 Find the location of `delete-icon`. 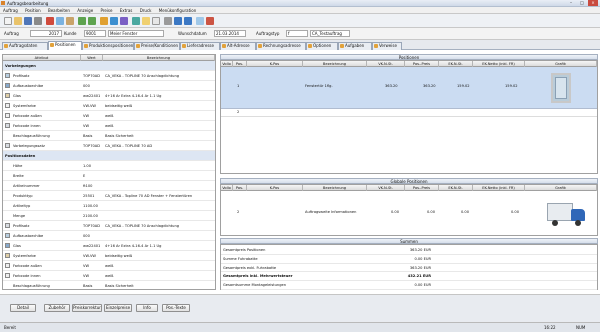

delete-icon is located at coordinates (50, 21).